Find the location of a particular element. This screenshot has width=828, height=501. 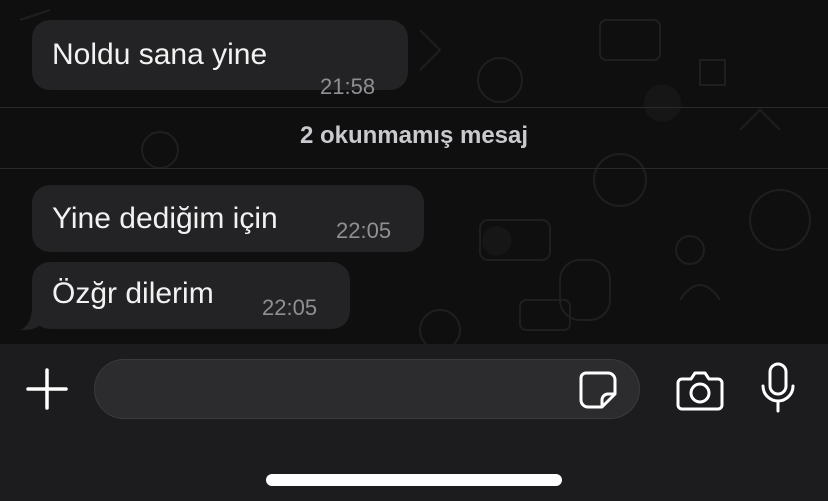

message-bubble: Noldu sana yine 21:58 is located at coordinates (220, 59).